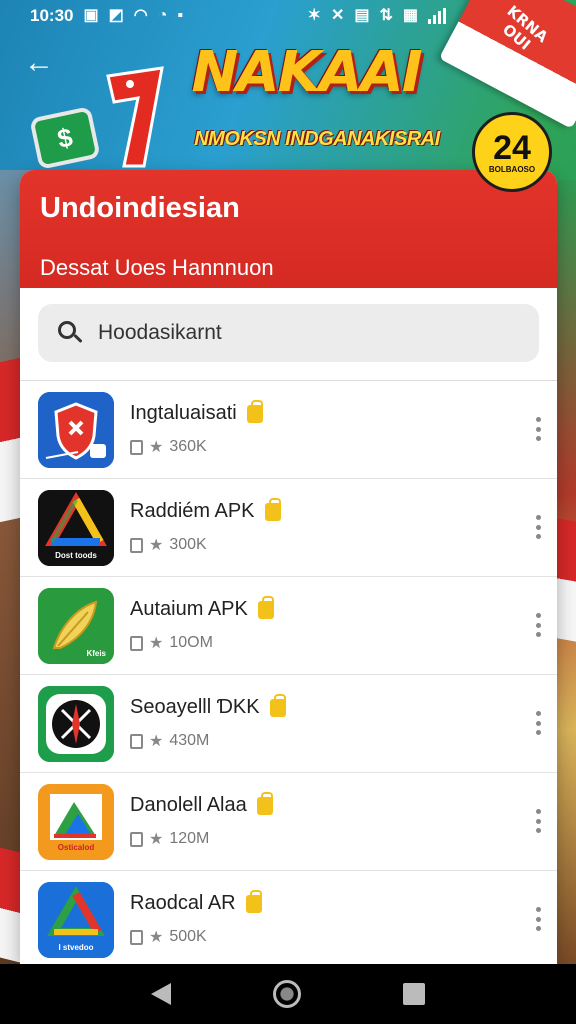 This screenshot has height=1024, width=576. What do you see at coordinates (288, 528) in the screenshot?
I see `list-item: Dost toods Raddiém APK ★ 300K` at bounding box center [288, 528].